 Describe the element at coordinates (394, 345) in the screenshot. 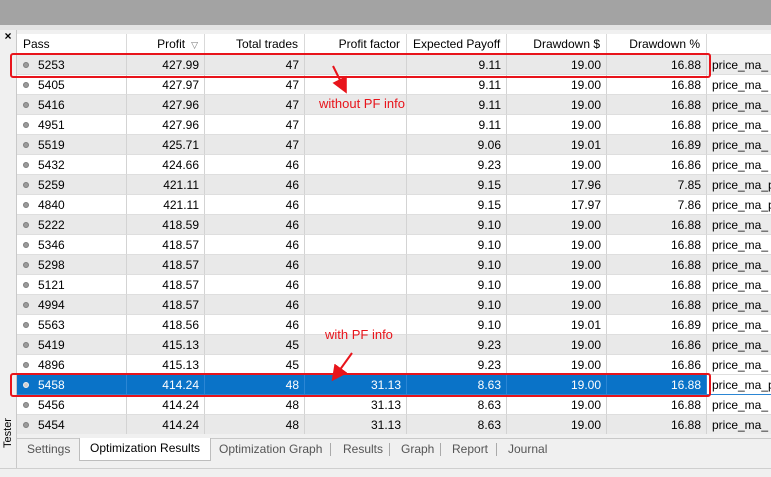

I see `table-row: 5419 415.13 45 9.23 19.00 16.86 price_ma_` at that location.